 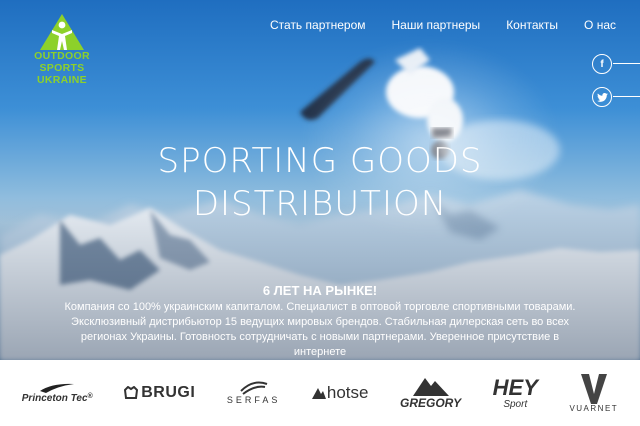 What do you see at coordinates (168, 392) in the screenshot?
I see `brugi-name: BRUGI` at bounding box center [168, 392].